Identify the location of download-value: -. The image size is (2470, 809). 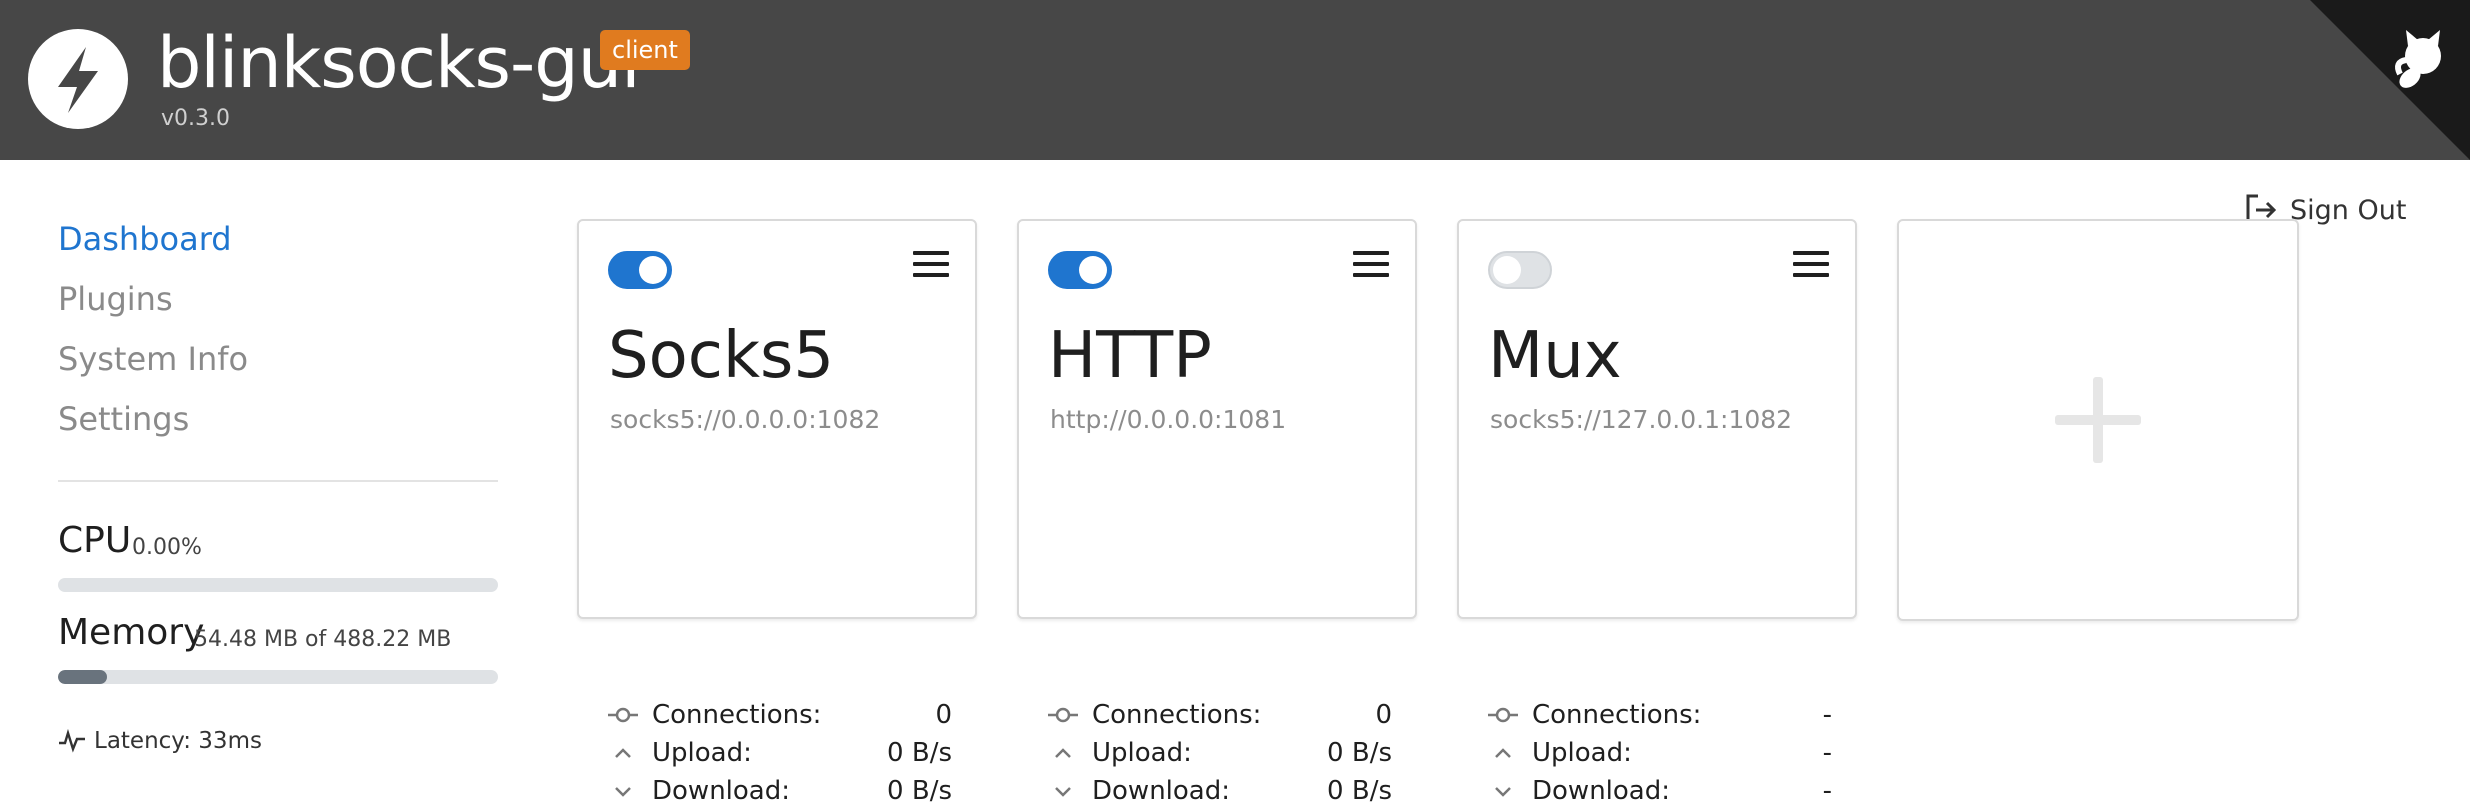
(1827, 791).